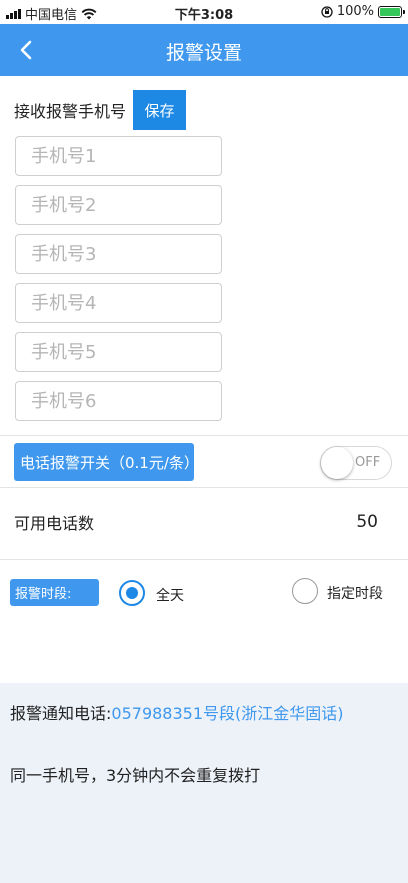 The width and height of the screenshot is (408, 883). I want to click on notice-phone-line: 报警通知电话:057988351号段(浙江金华固话), so click(177, 712).